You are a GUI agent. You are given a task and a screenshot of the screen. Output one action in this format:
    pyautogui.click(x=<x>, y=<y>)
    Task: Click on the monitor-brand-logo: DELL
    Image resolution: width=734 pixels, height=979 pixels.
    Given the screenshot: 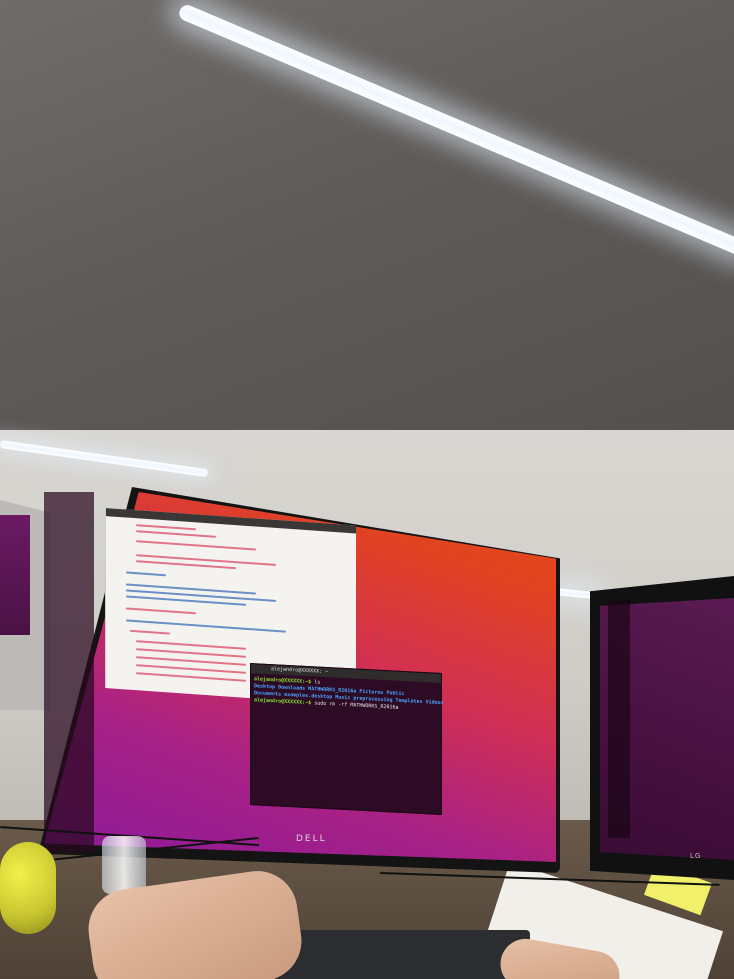 What is the action you would take?
    pyautogui.click(x=311, y=839)
    